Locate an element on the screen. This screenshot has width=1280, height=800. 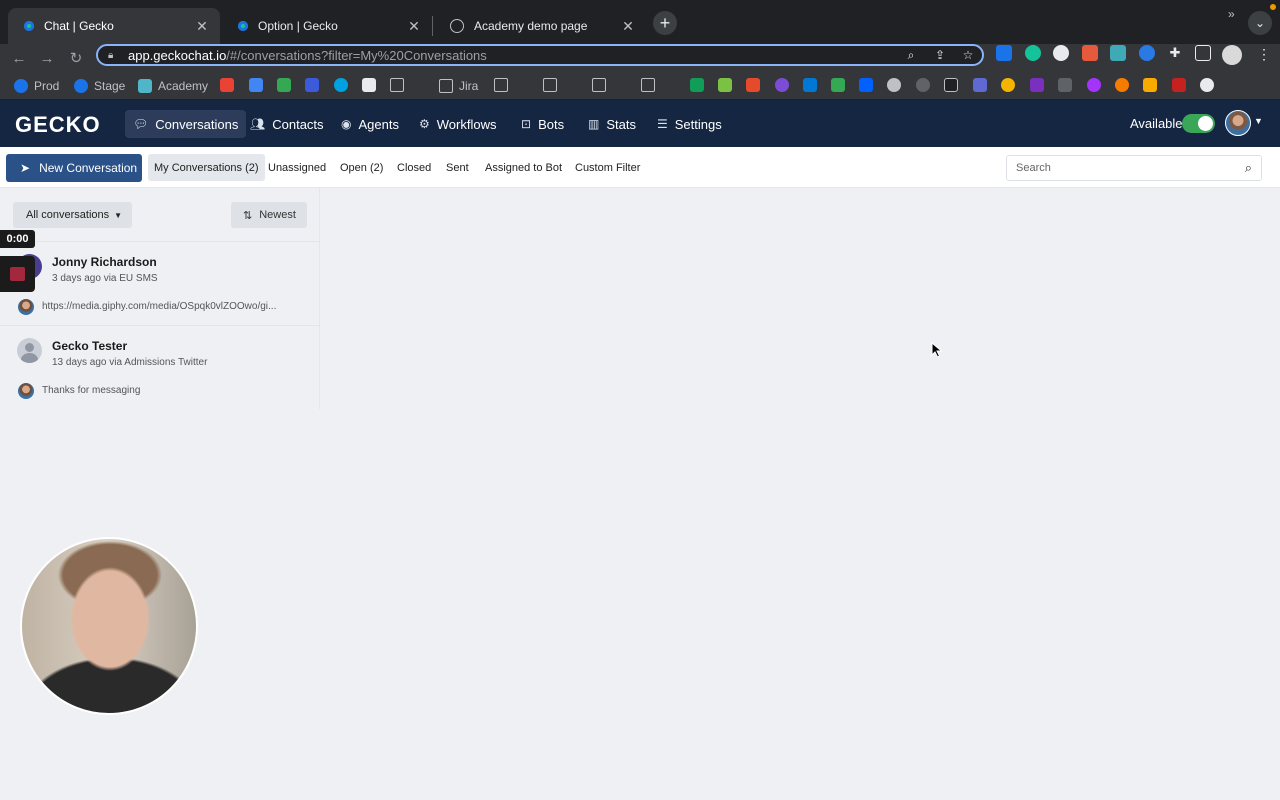
globe-icon is located at coordinates (894, 85).